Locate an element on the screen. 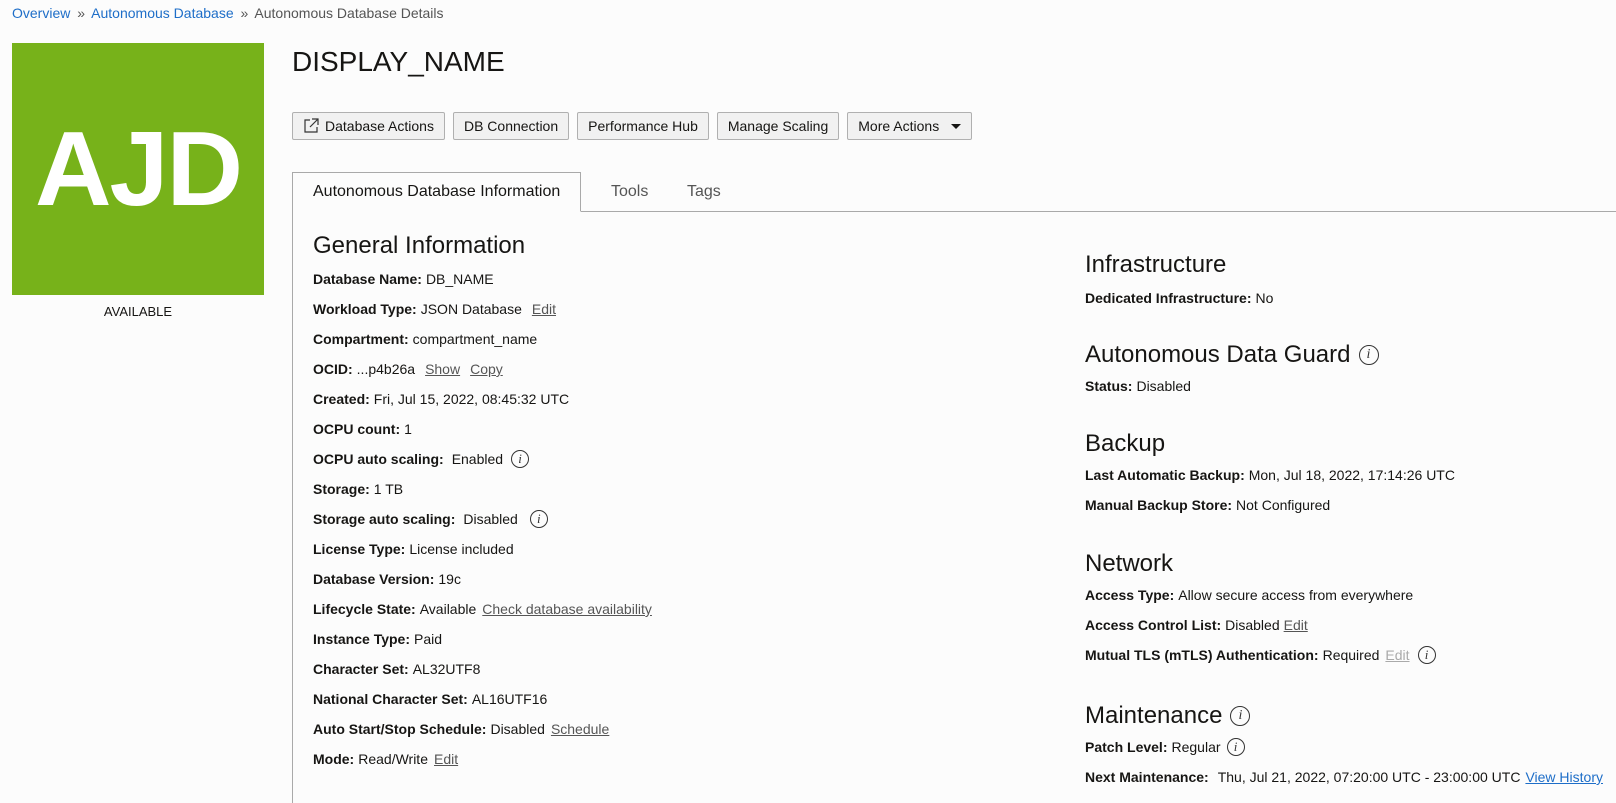 This screenshot has height=803, width=1616. created-row: Created: Fri, Jul 15, 2022, 08:45:32 UTC is located at coordinates (482, 399).